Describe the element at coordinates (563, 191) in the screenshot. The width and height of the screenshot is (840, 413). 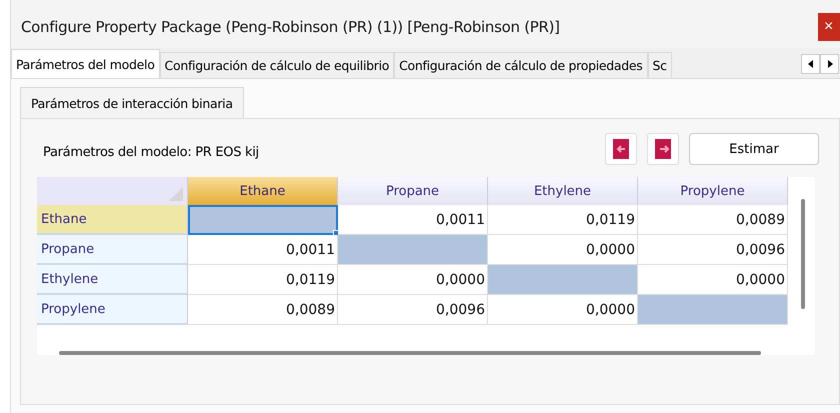
I see `column-header: Ethylene` at that location.